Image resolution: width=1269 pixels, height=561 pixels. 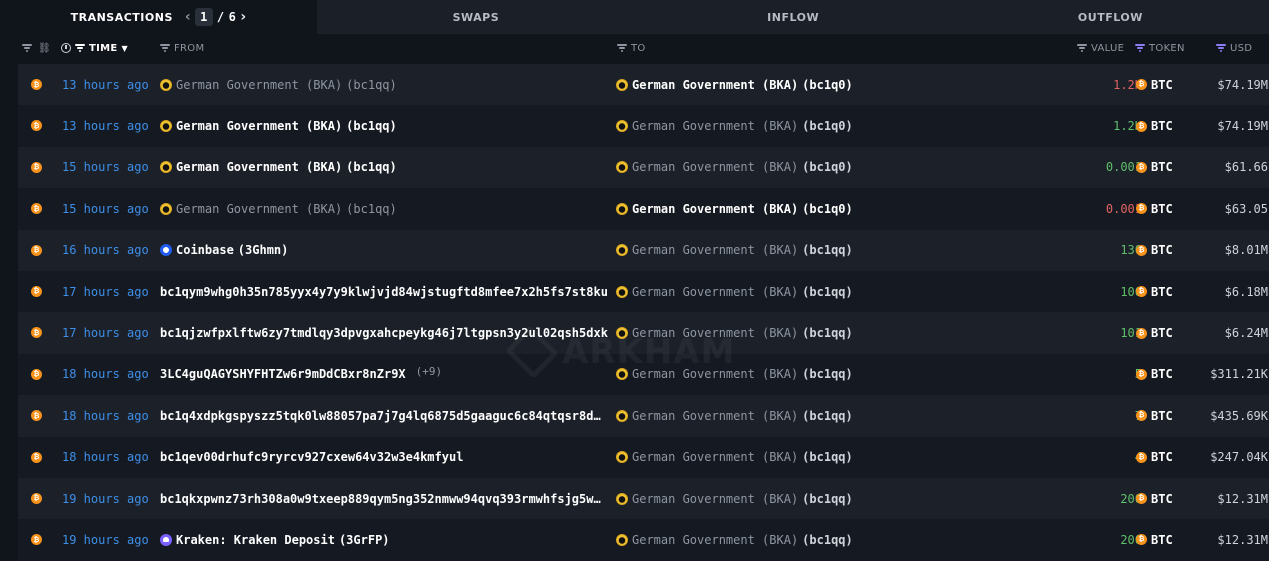 I want to click on time-link: 19 hours ago, so click(x=105, y=539).